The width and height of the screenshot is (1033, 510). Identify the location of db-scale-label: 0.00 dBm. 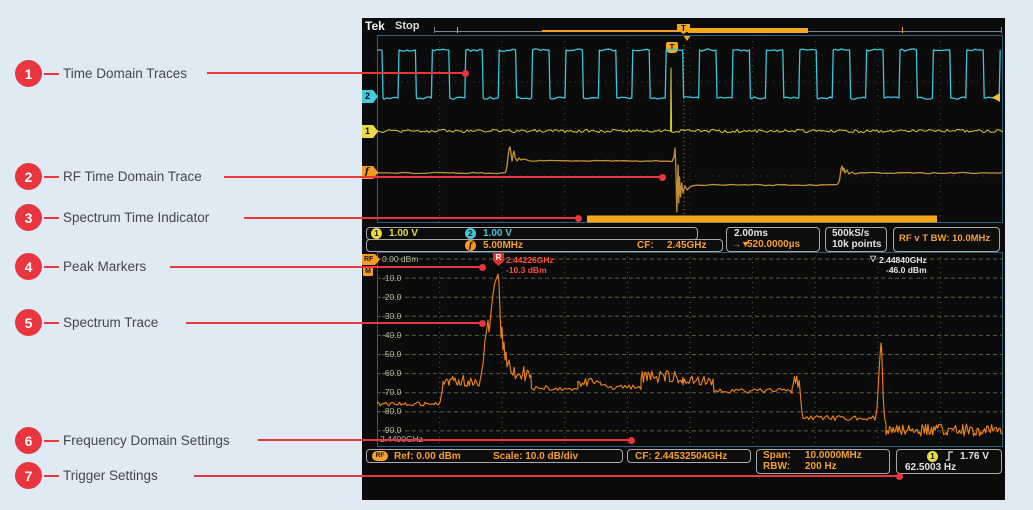
(400, 259).